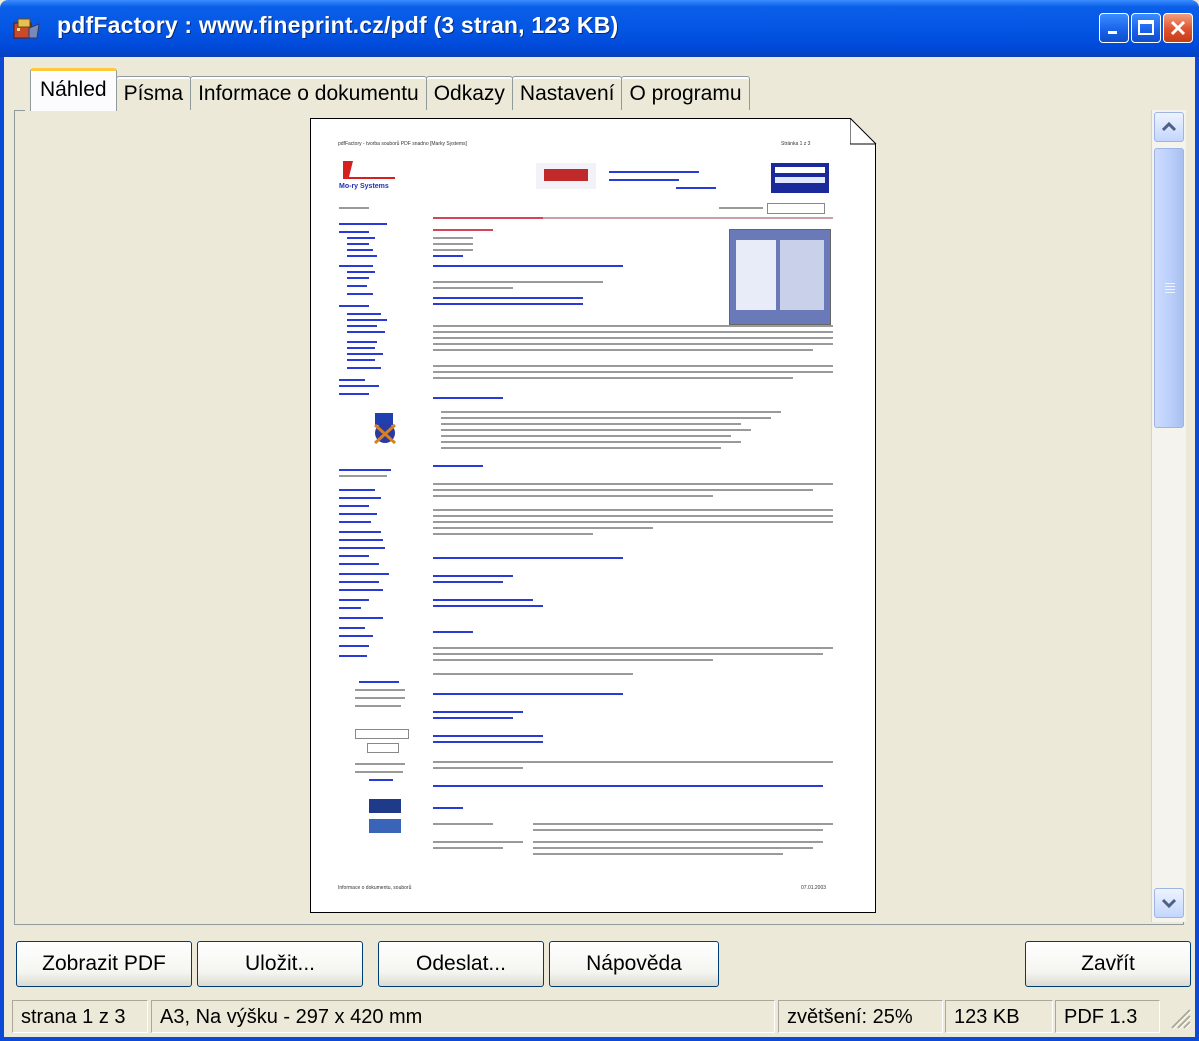 The width and height of the screenshot is (1199, 1041). I want to click on tab-o-programu: O programu, so click(685, 93).